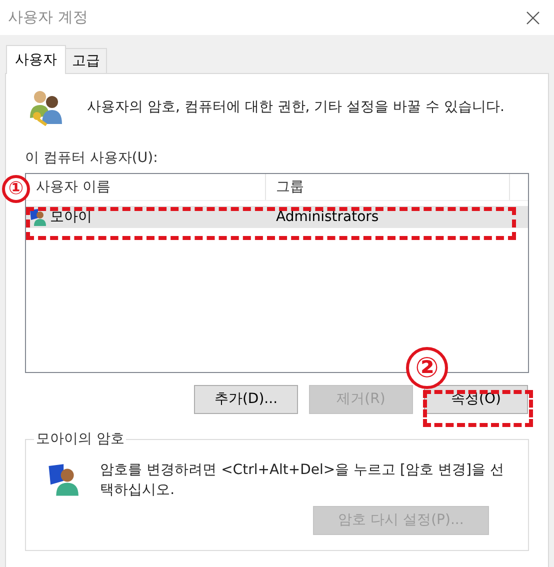 The width and height of the screenshot is (554, 567). What do you see at coordinates (302, 480) in the screenshot?
I see `password-message: 암호를 변경하려면 <Ctrl+Alt+Del>을 누르고 [암호 변경]을 선택하십시오.` at bounding box center [302, 480].